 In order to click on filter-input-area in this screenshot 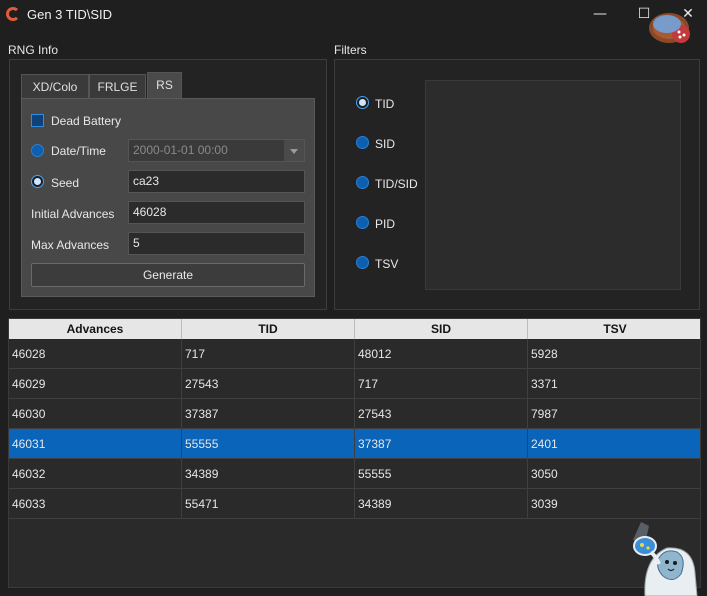, I will do `click(553, 185)`.